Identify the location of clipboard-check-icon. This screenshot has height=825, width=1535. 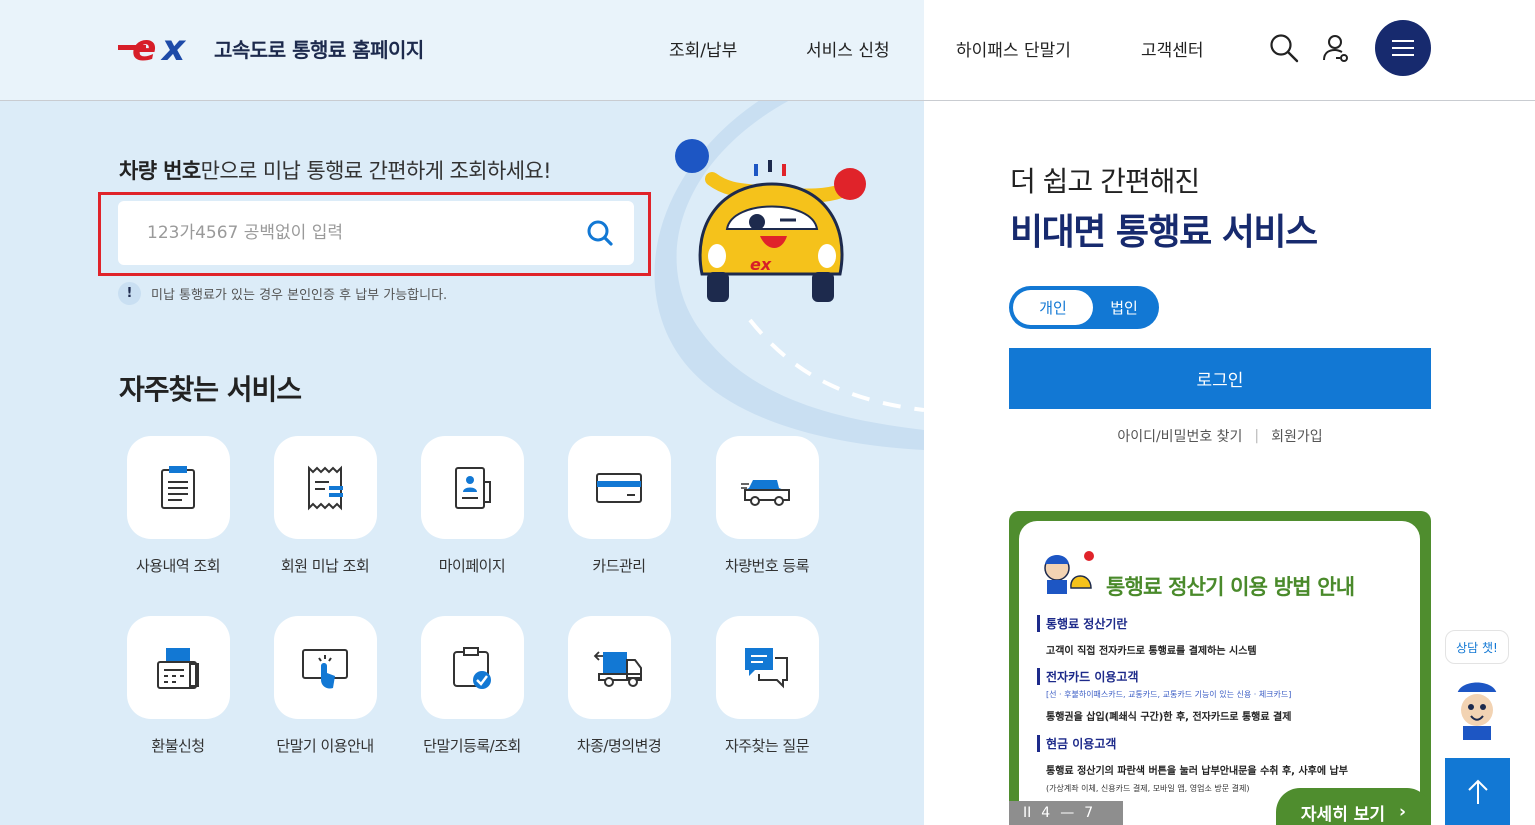
(472, 667).